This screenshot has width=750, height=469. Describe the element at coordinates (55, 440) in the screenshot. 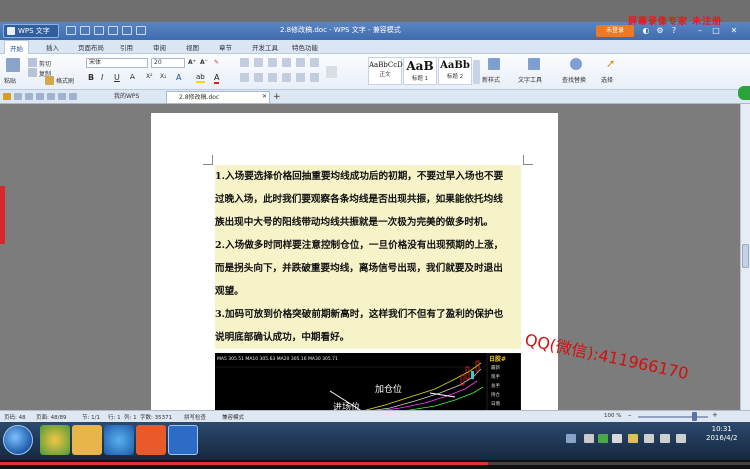

I see `taskbar-app-photos-icon` at that location.